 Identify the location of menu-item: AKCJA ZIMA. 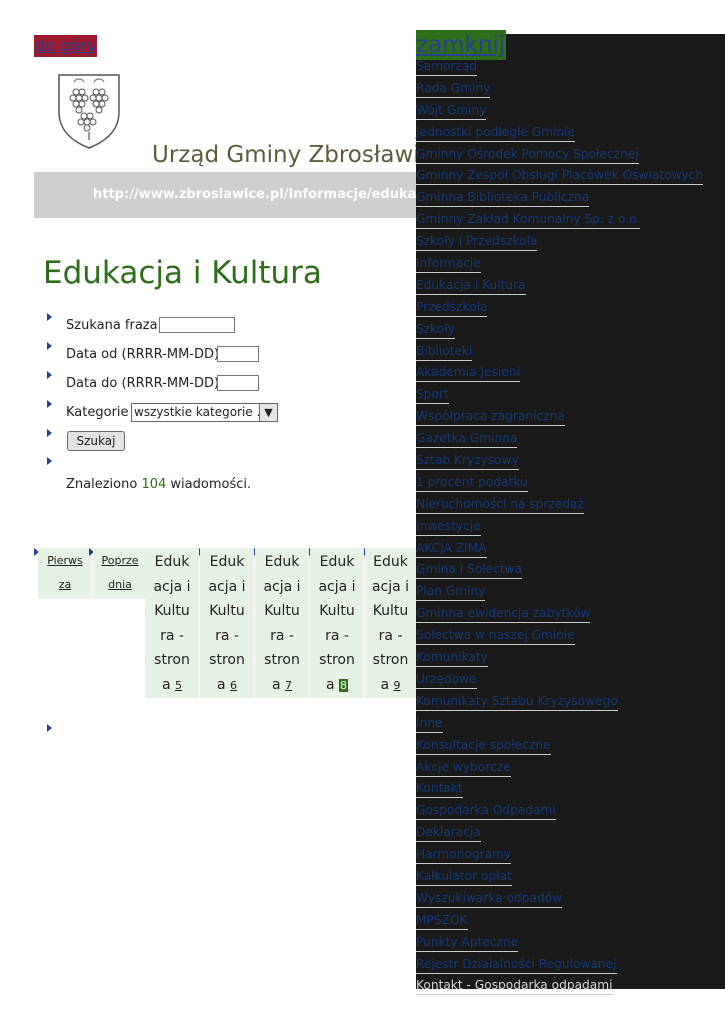
(559, 549).